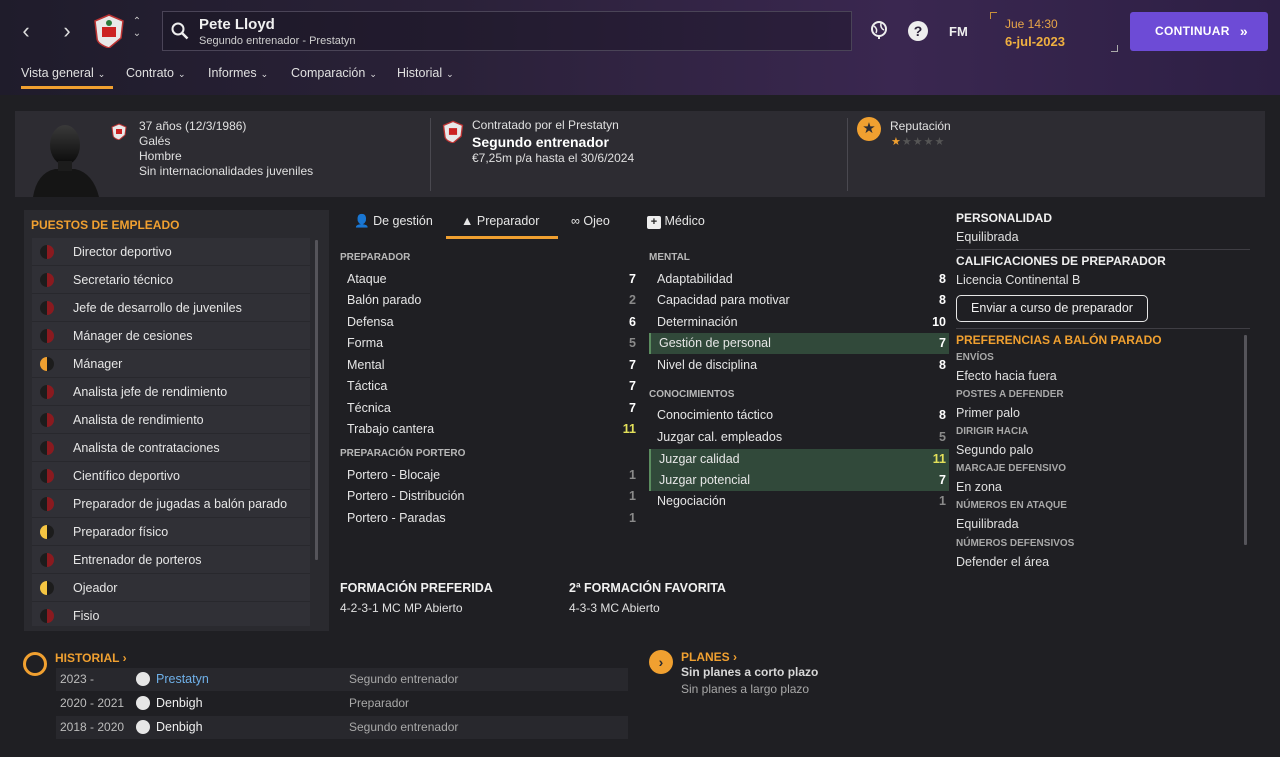 This screenshot has height=757, width=1280. I want to click on chevron-right-icon: ›, so click(735, 657).